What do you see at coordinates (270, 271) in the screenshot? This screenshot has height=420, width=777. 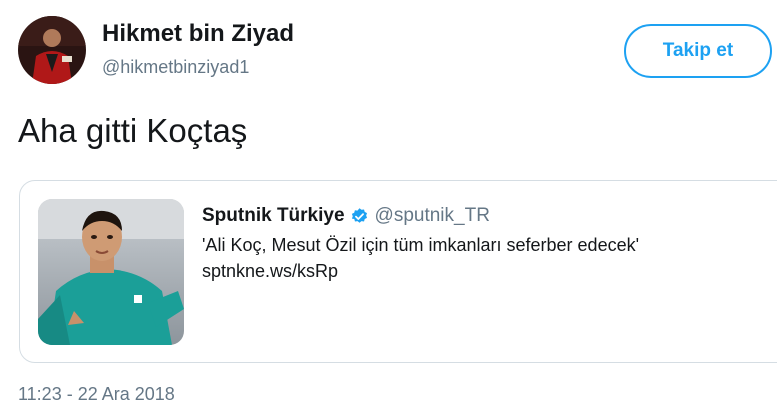 I see `quoted-tweet-link: sptnkne.ws/ksRp` at bounding box center [270, 271].